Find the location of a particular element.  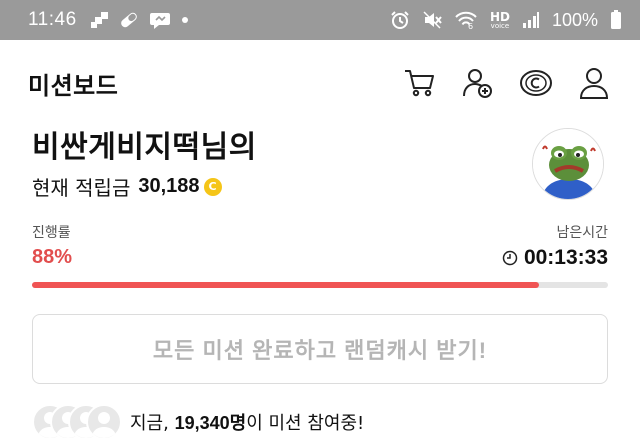

grid-app-icon is located at coordinates (99, 20).